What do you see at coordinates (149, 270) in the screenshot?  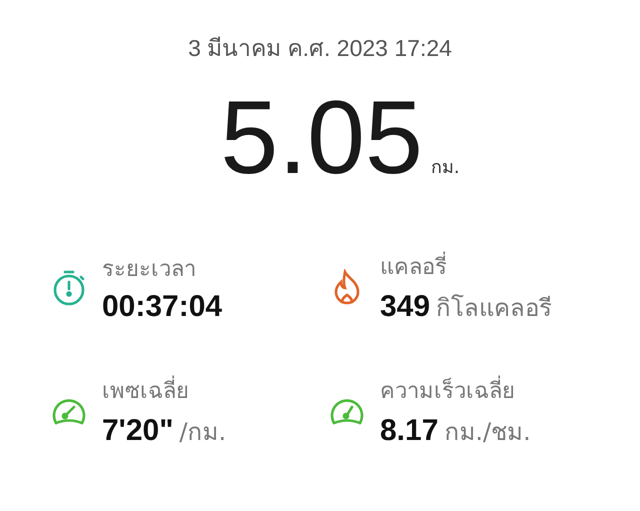 I see `stat-label: ระยะเวลา` at bounding box center [149, 270].